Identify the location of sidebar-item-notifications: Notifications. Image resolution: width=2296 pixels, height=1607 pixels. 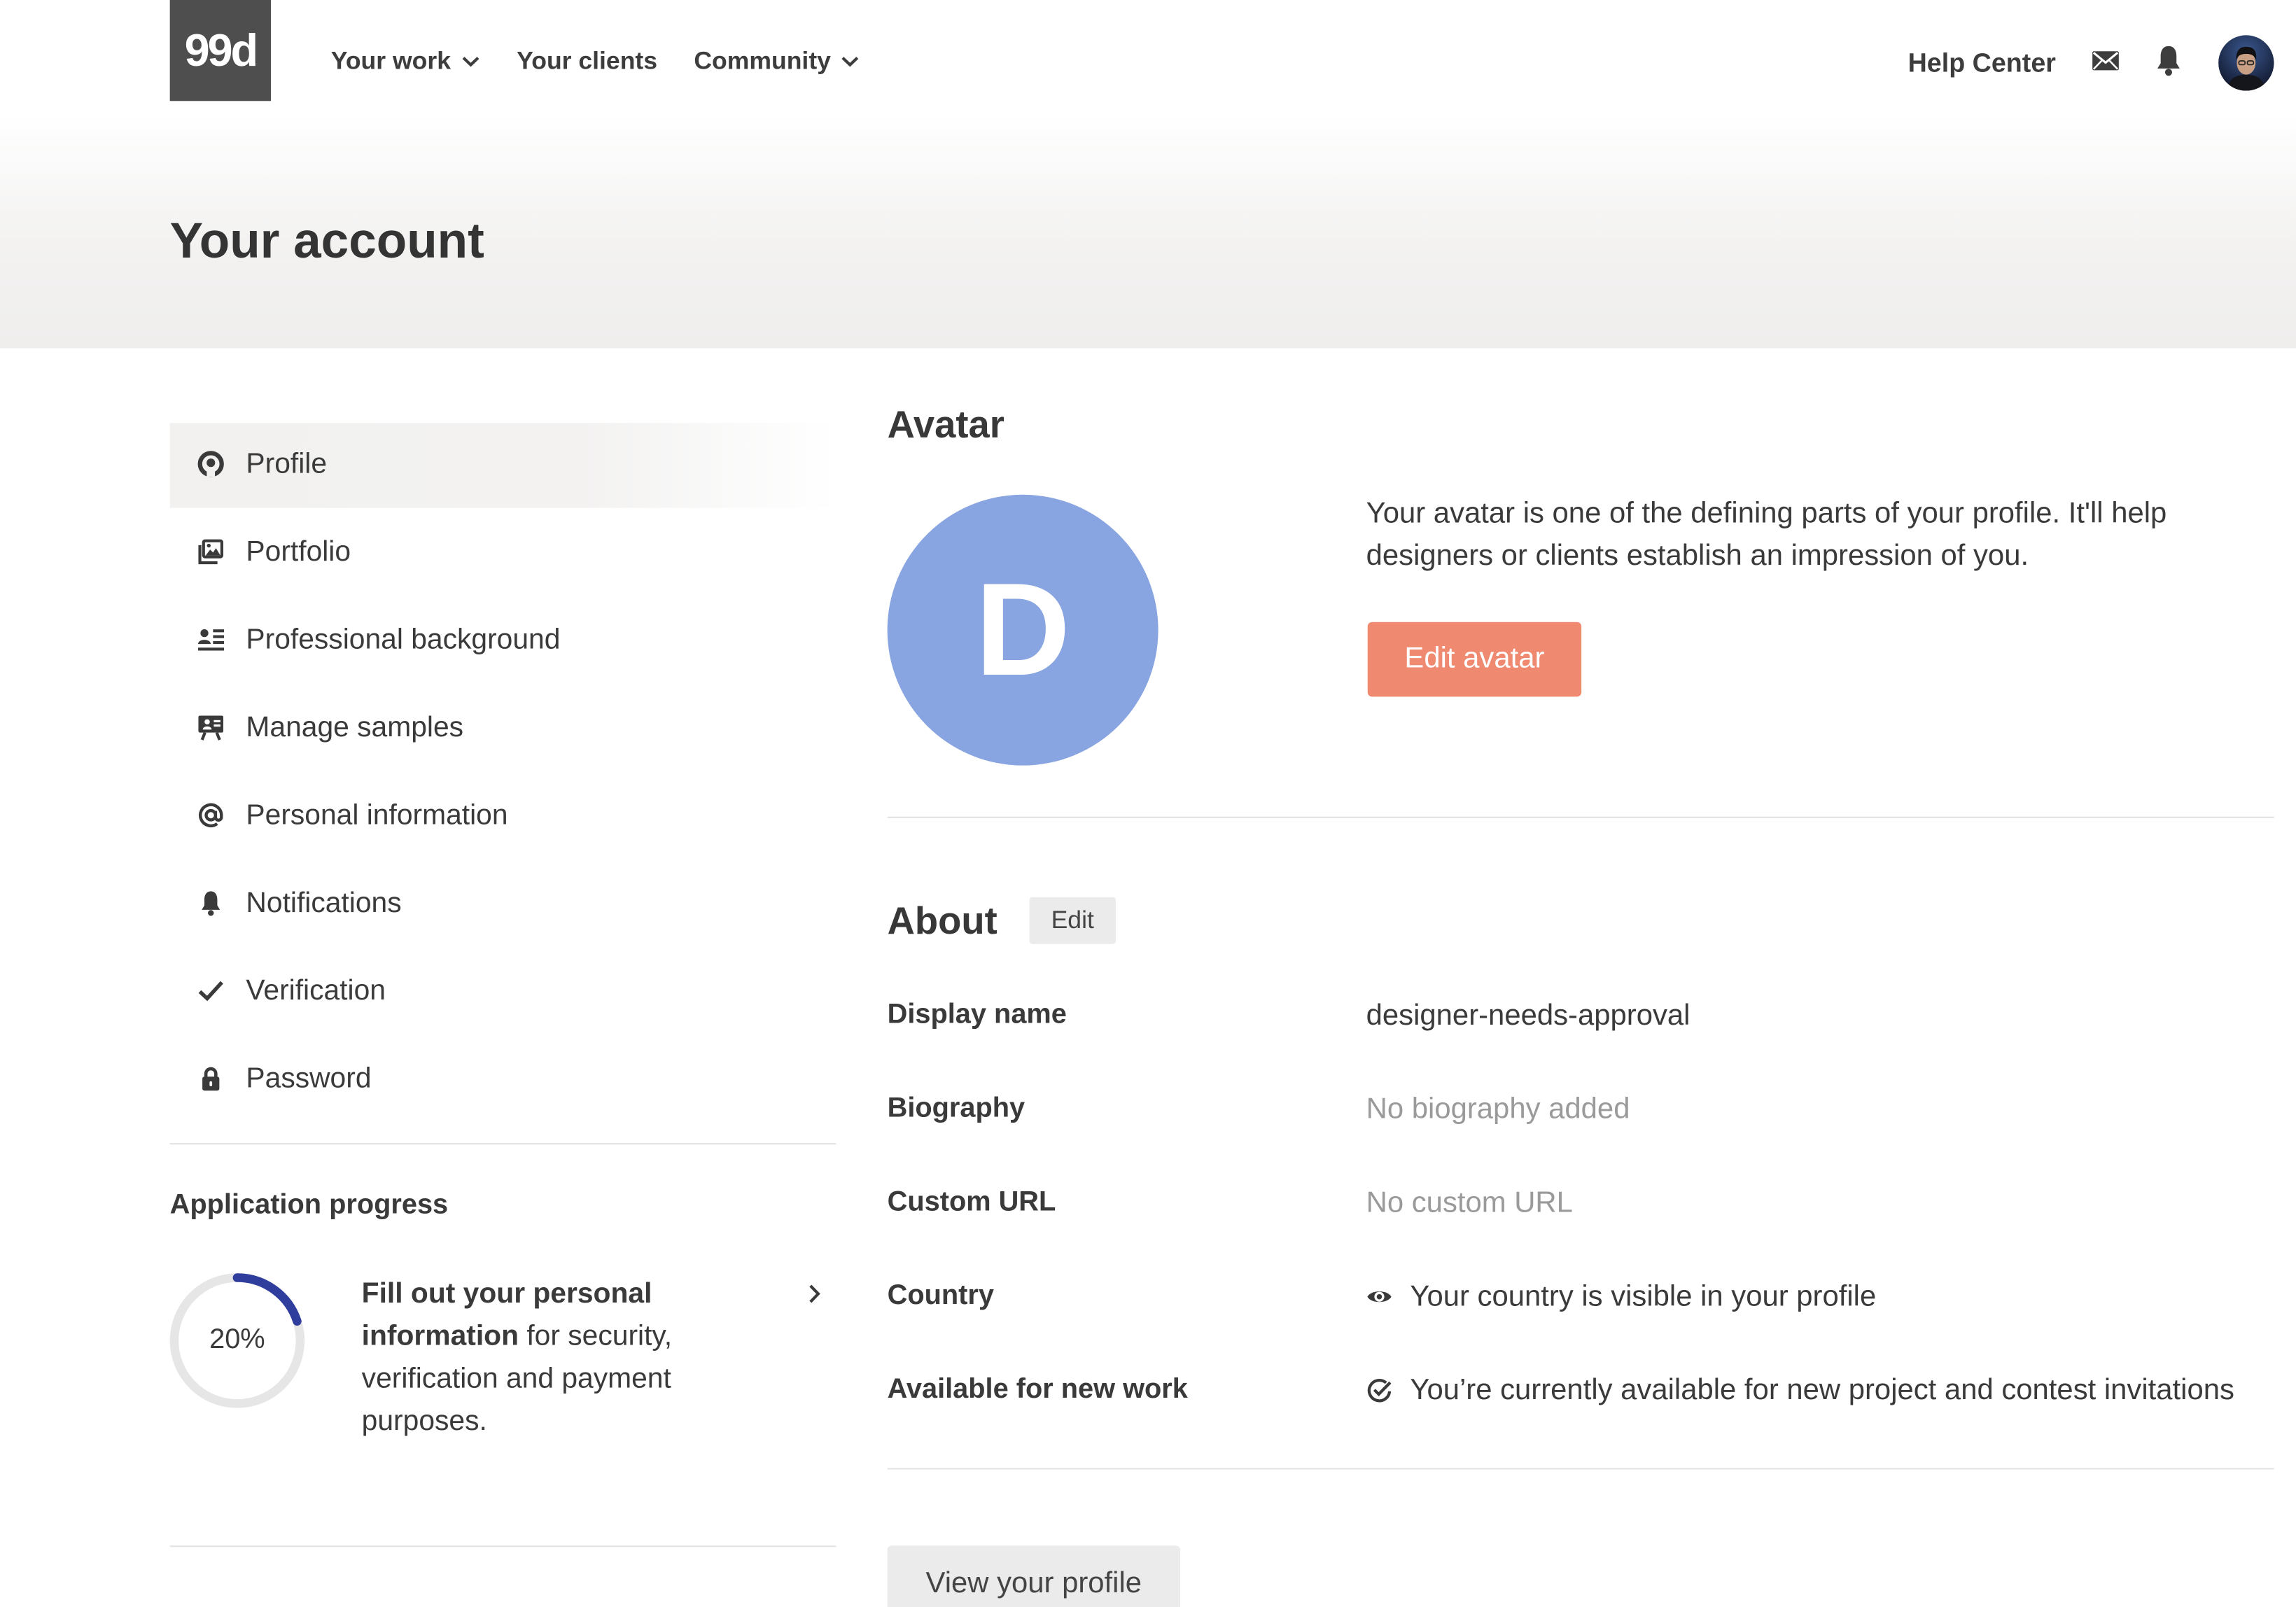
(503, 903).